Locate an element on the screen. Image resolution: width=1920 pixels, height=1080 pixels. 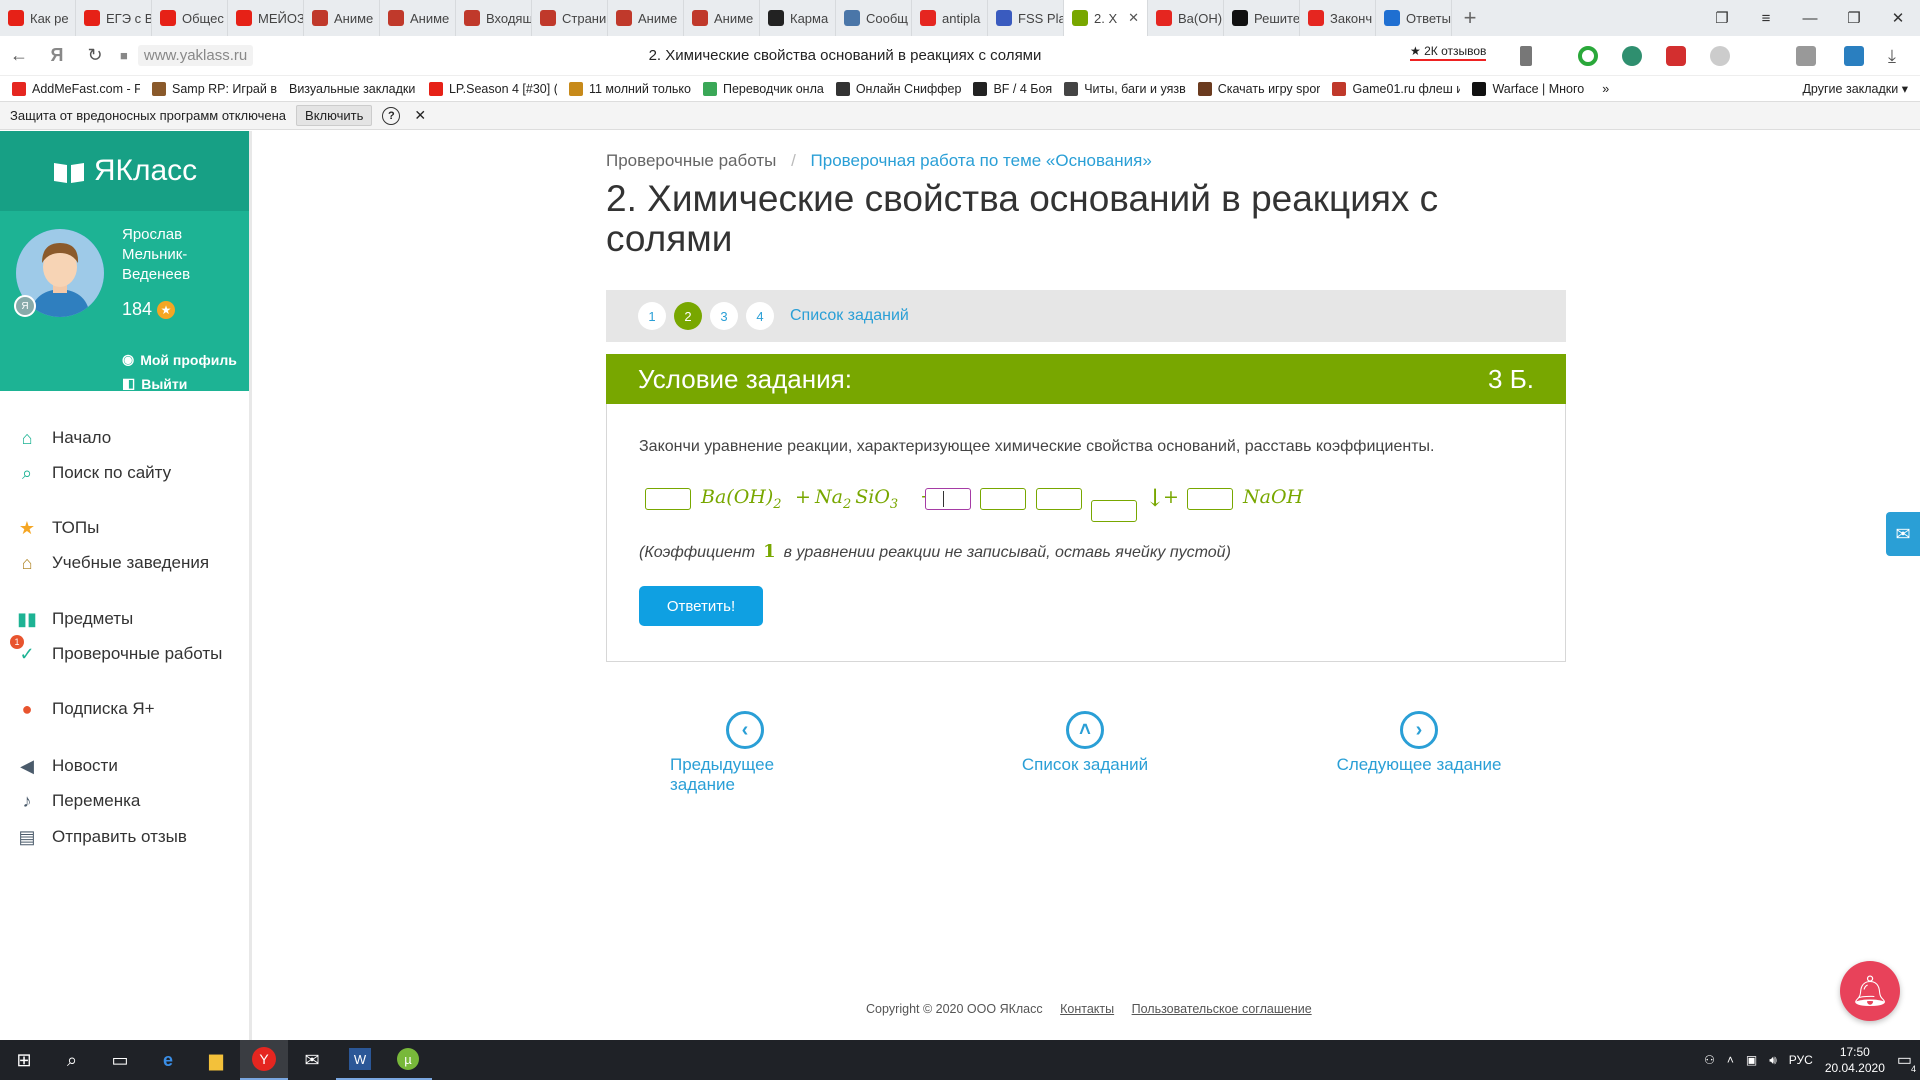
next-task-link: › Следующее задание is located at coordinates (1419, 743).